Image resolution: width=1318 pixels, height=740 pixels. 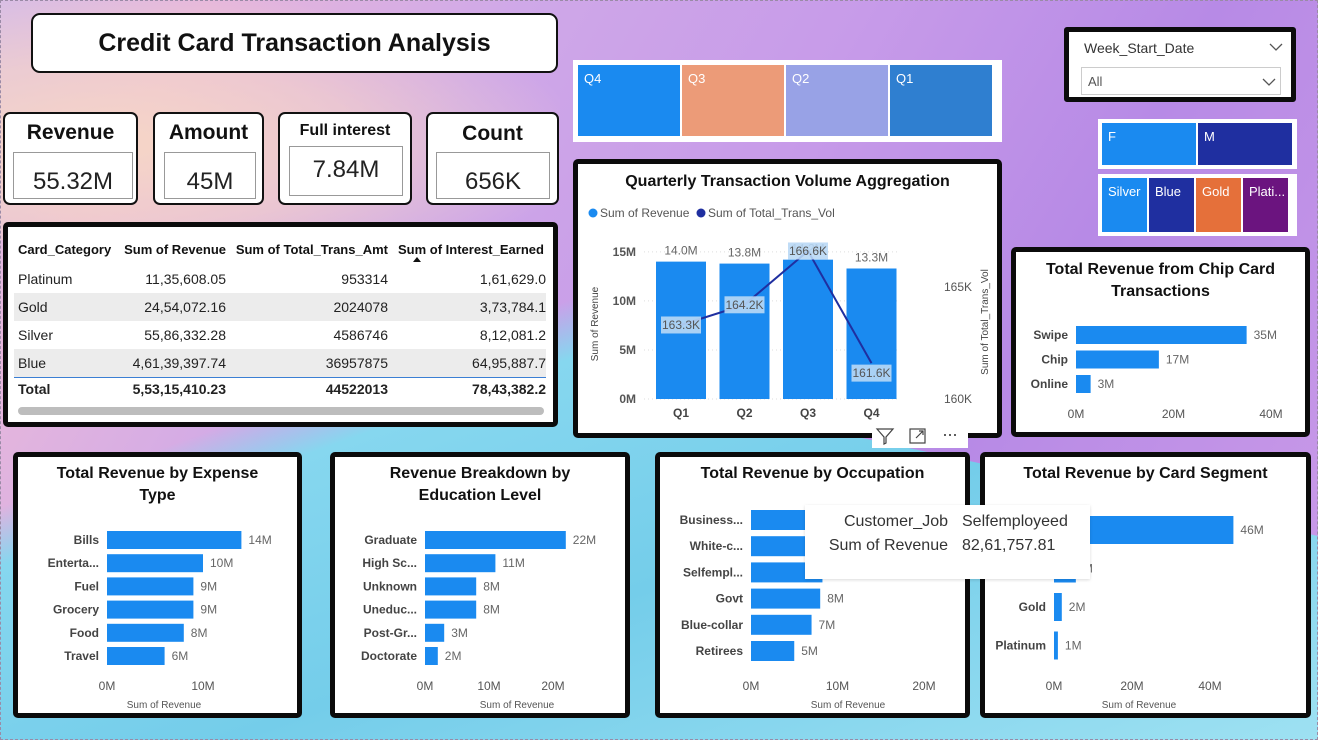 What do you see at coordinates (280, 335) in the screenshot?
I see `table-row: Silver 55,86,332.28 4586746 8,12,081.2` at bounding box center [280, 335].